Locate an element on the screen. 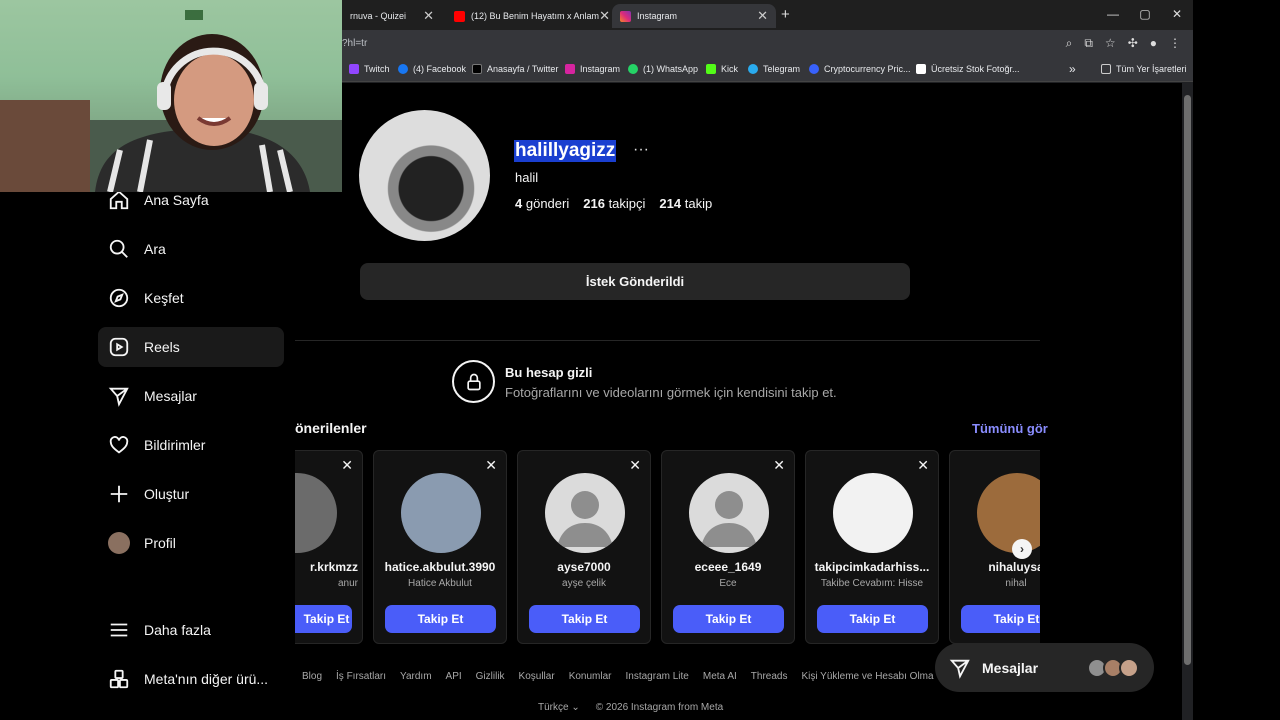 The width and height of the screenshot is (1280, 720). suggested-username: hatice.akbulut.3990 is located at coordinates (440, 567).